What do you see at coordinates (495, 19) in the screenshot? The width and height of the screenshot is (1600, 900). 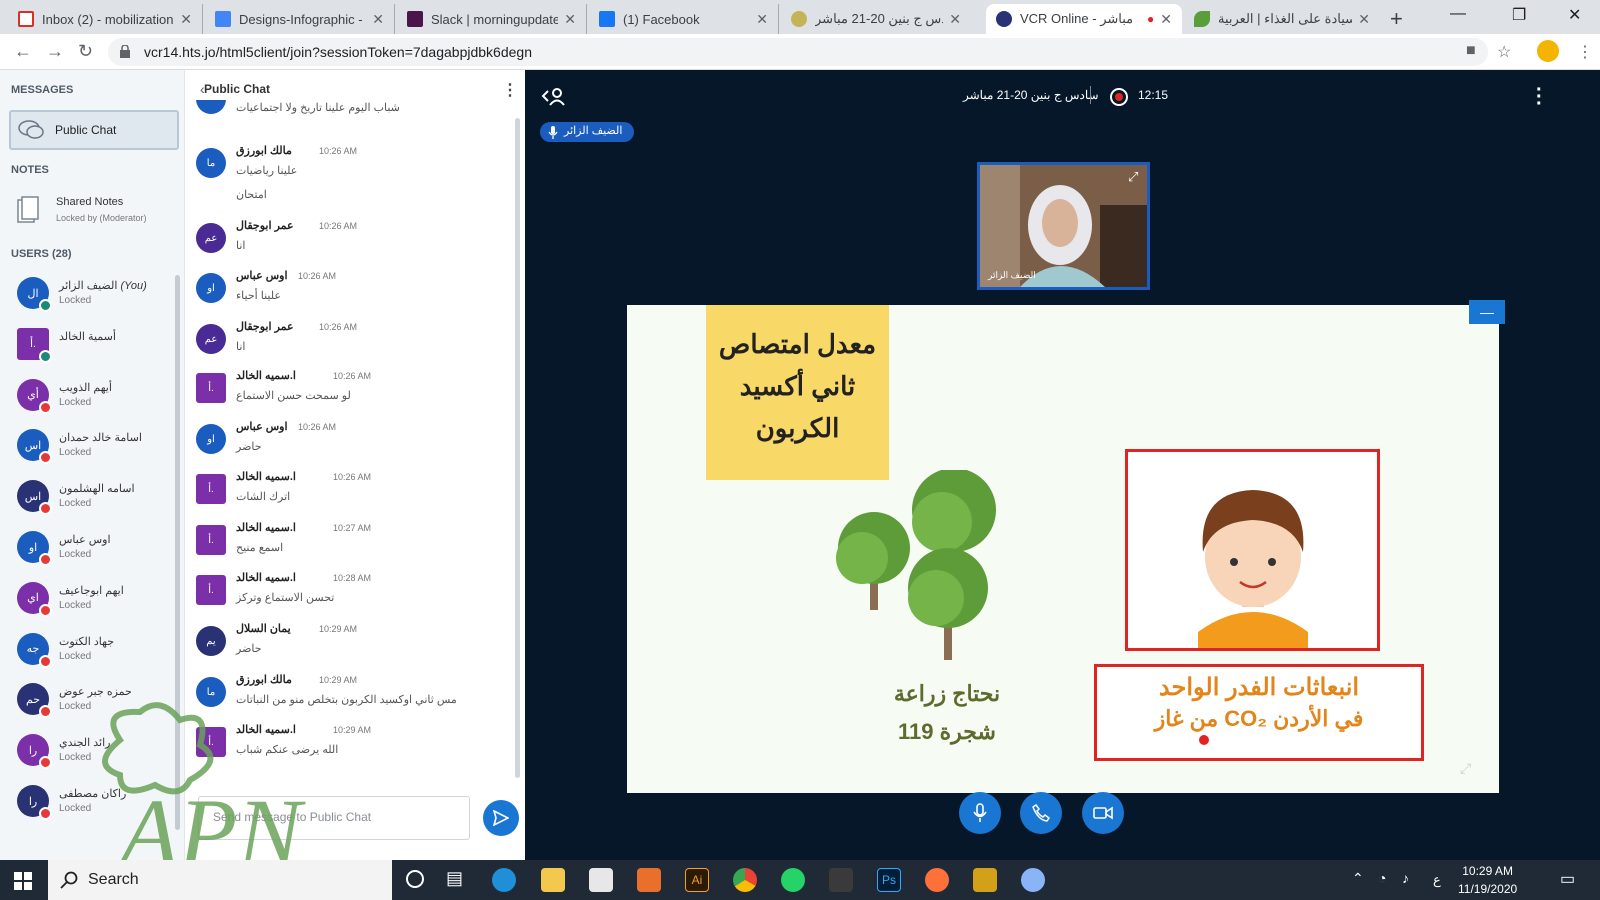 I see `tab-title: Slack | morningupdate |` at bounding box center [495, 19].